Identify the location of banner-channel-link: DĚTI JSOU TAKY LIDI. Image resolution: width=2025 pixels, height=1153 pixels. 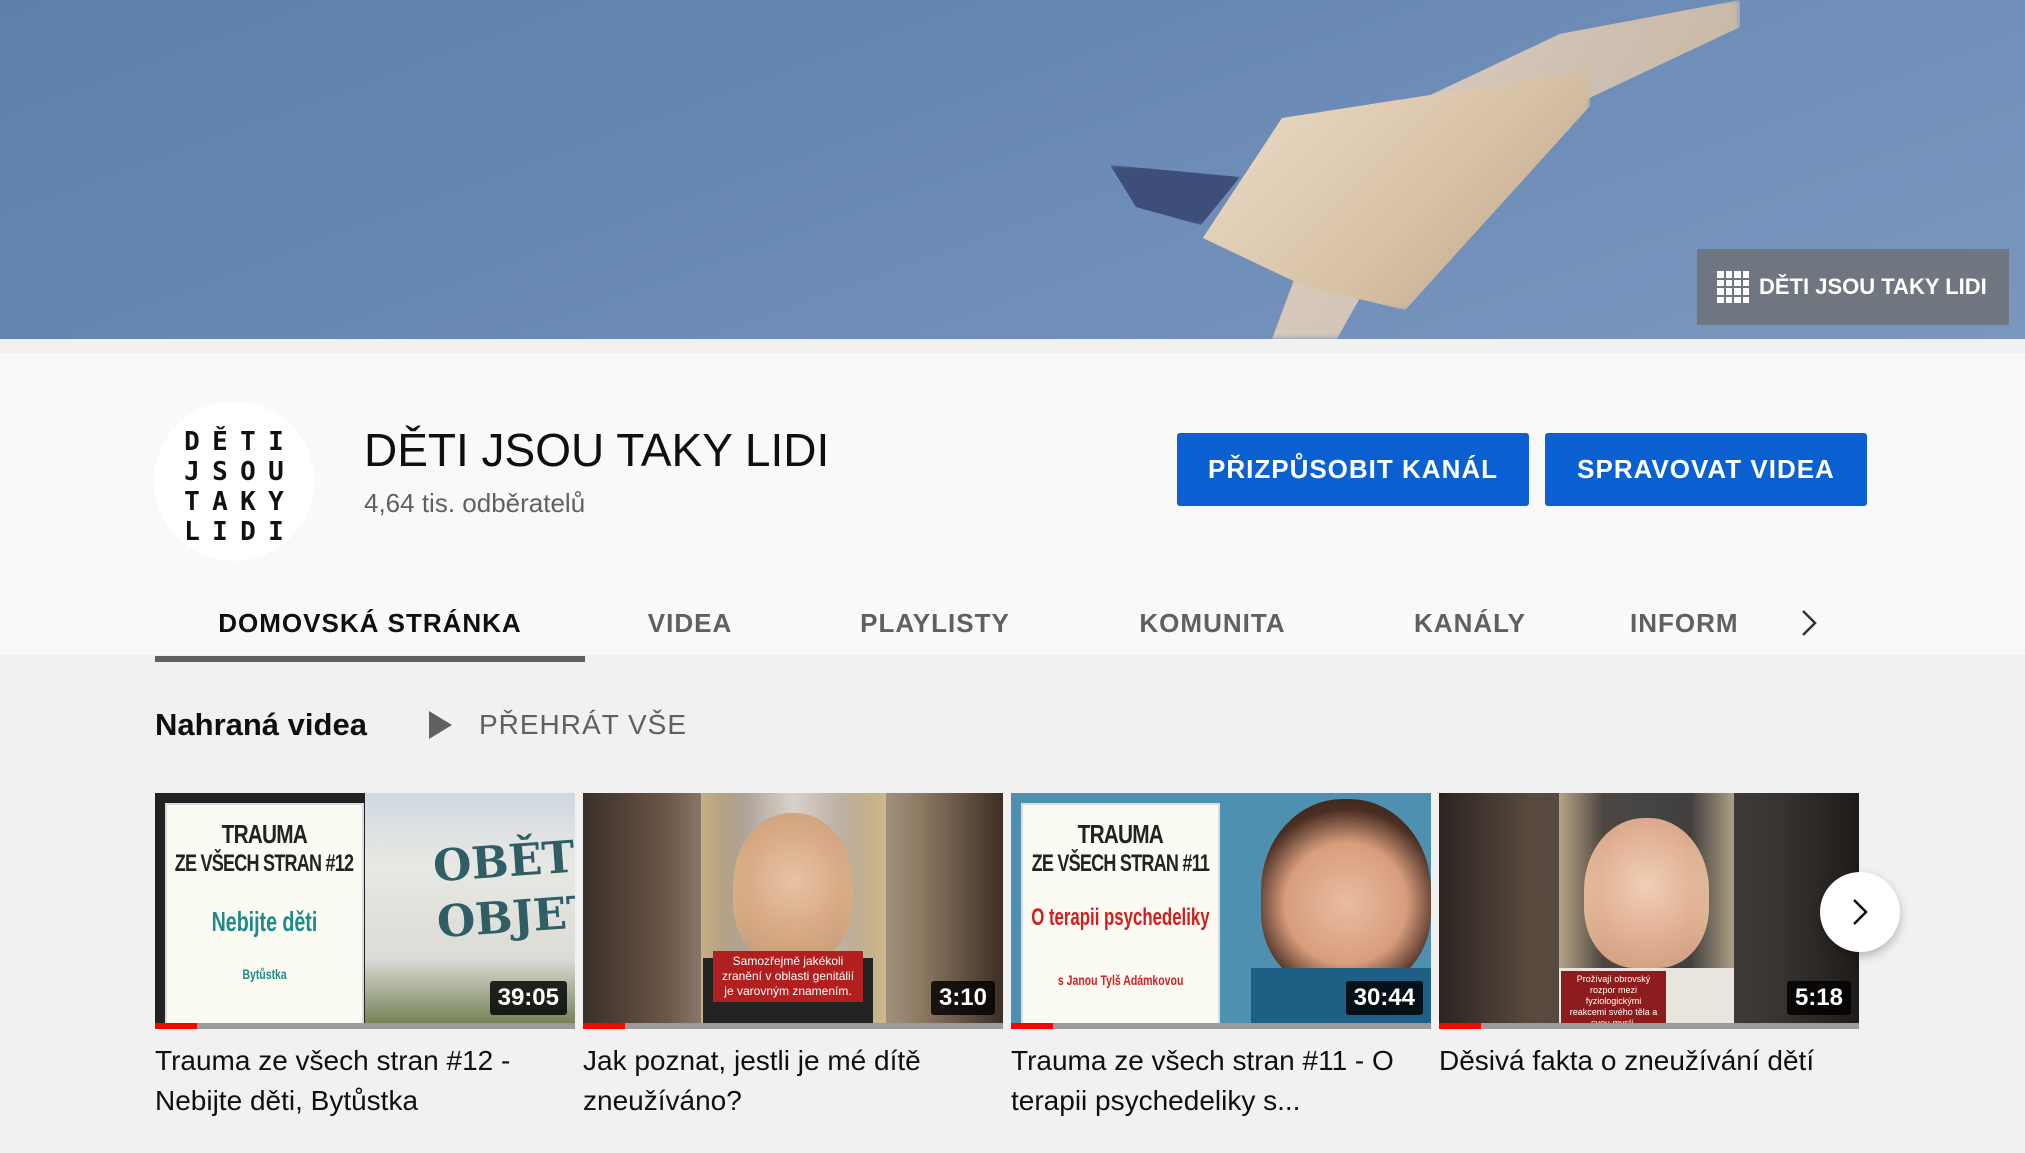
(1853, 287).